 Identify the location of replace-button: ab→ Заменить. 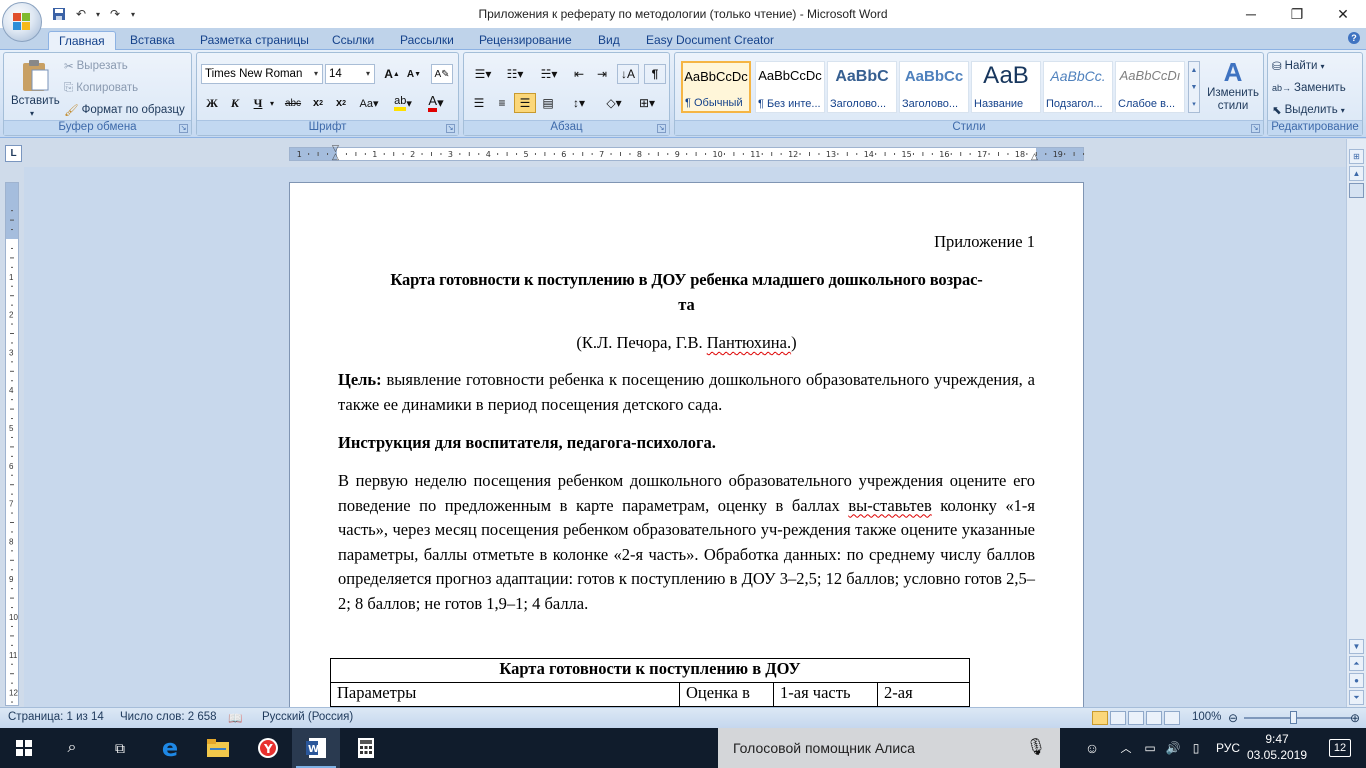
(1309, 88).